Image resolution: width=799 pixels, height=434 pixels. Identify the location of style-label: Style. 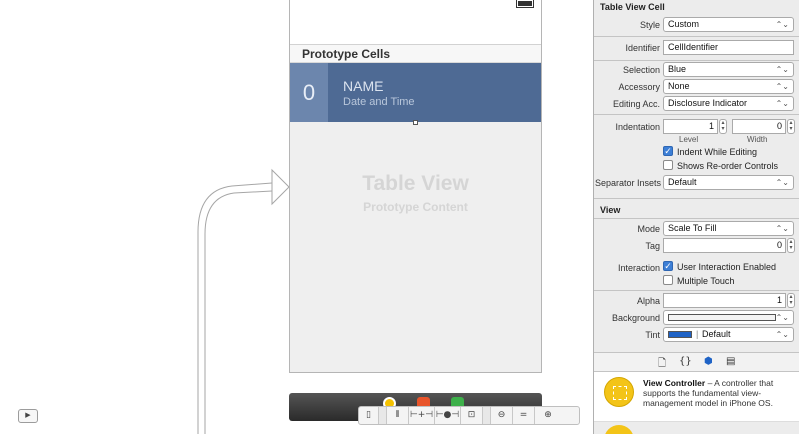
(649, 25).